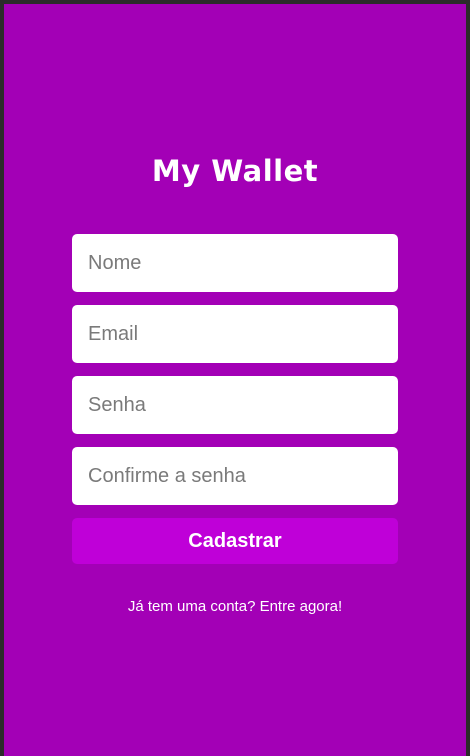 This screenshot has width=470, height=756. Describe the element at coordinates (235, 541) in the screenshot. I see `signup-button: Cadastrar` at that location.